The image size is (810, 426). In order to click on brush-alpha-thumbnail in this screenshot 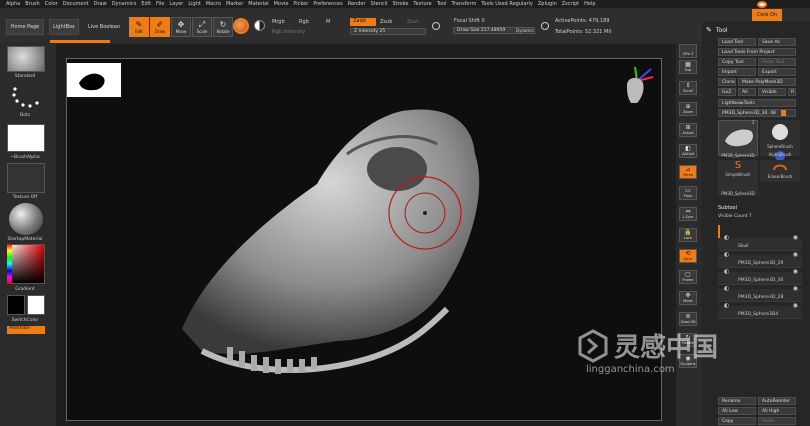, I will do `click(26, 138)`.